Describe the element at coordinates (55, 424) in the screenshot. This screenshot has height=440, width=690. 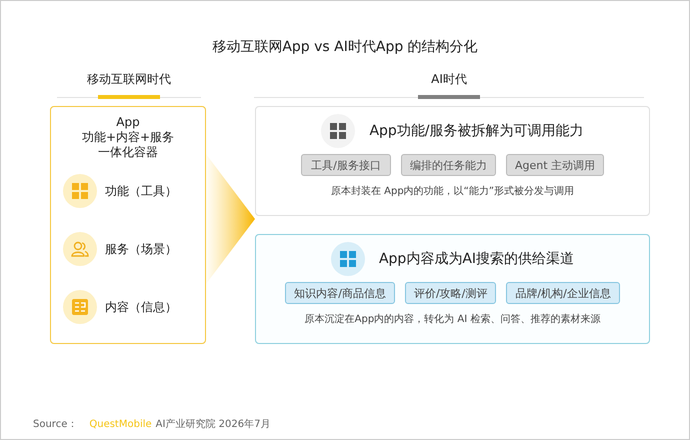
I see `source-label: Source：` at that location.